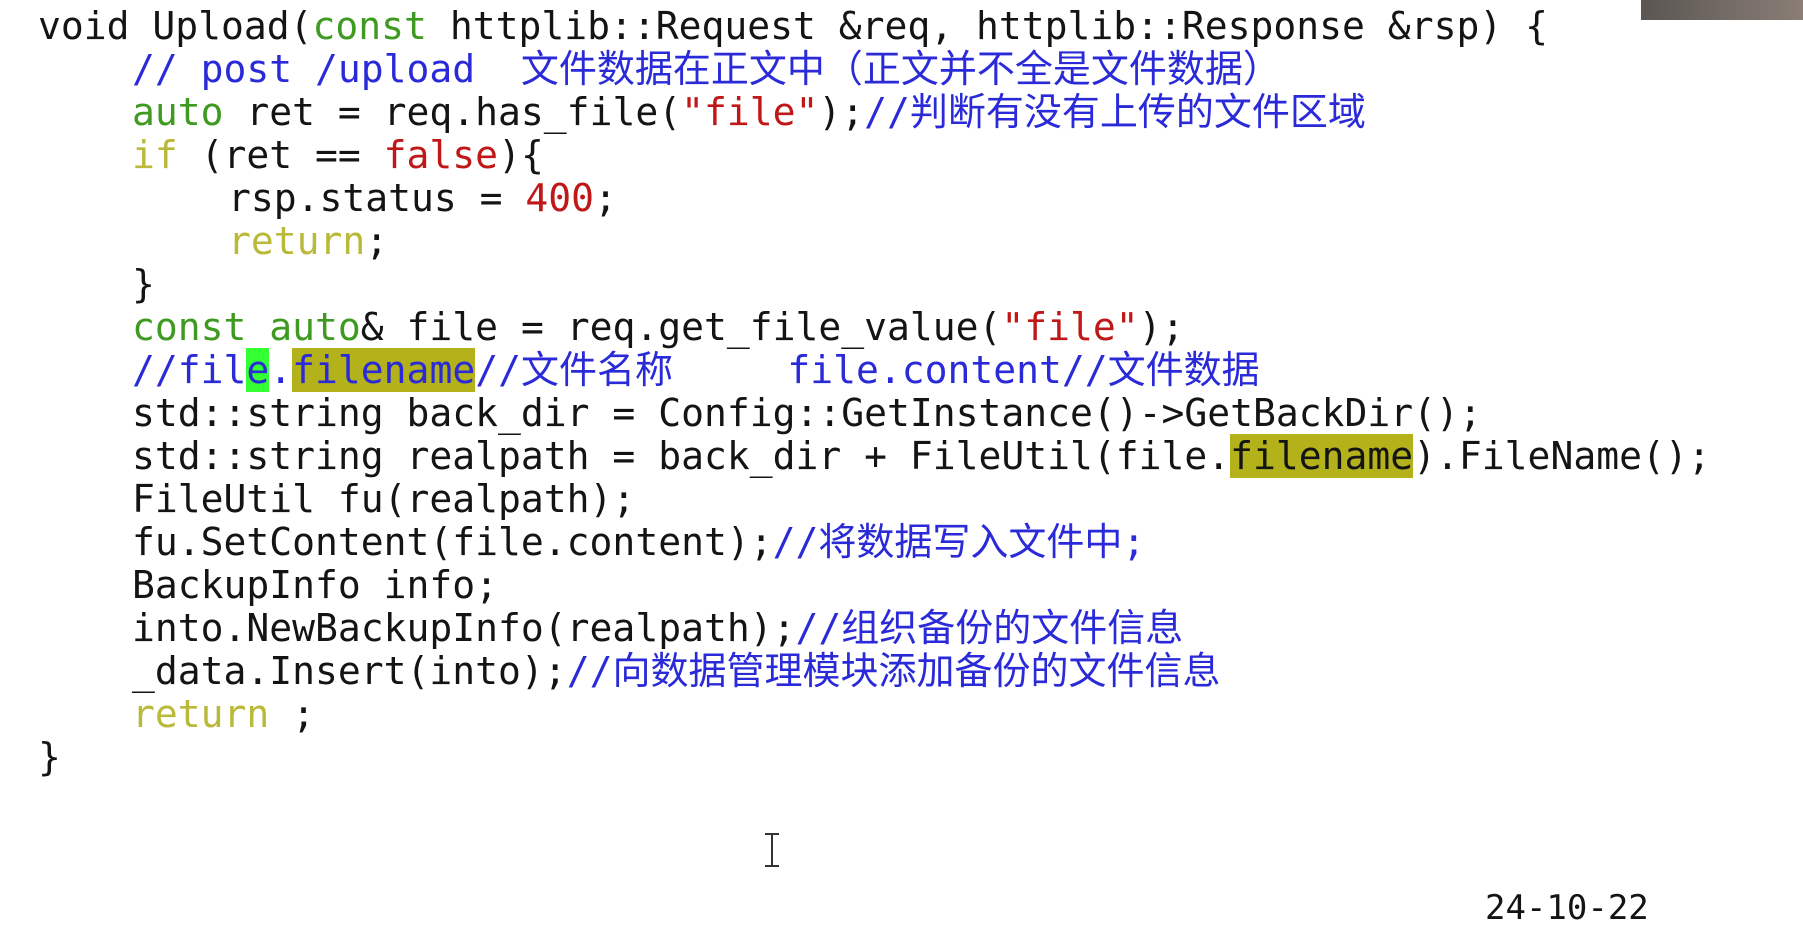 The height and width of the screenshot is (928, 1803). I want to click on code-line-9: //file.filename//文件名称 file.content//文件数据, so click(696, 370).